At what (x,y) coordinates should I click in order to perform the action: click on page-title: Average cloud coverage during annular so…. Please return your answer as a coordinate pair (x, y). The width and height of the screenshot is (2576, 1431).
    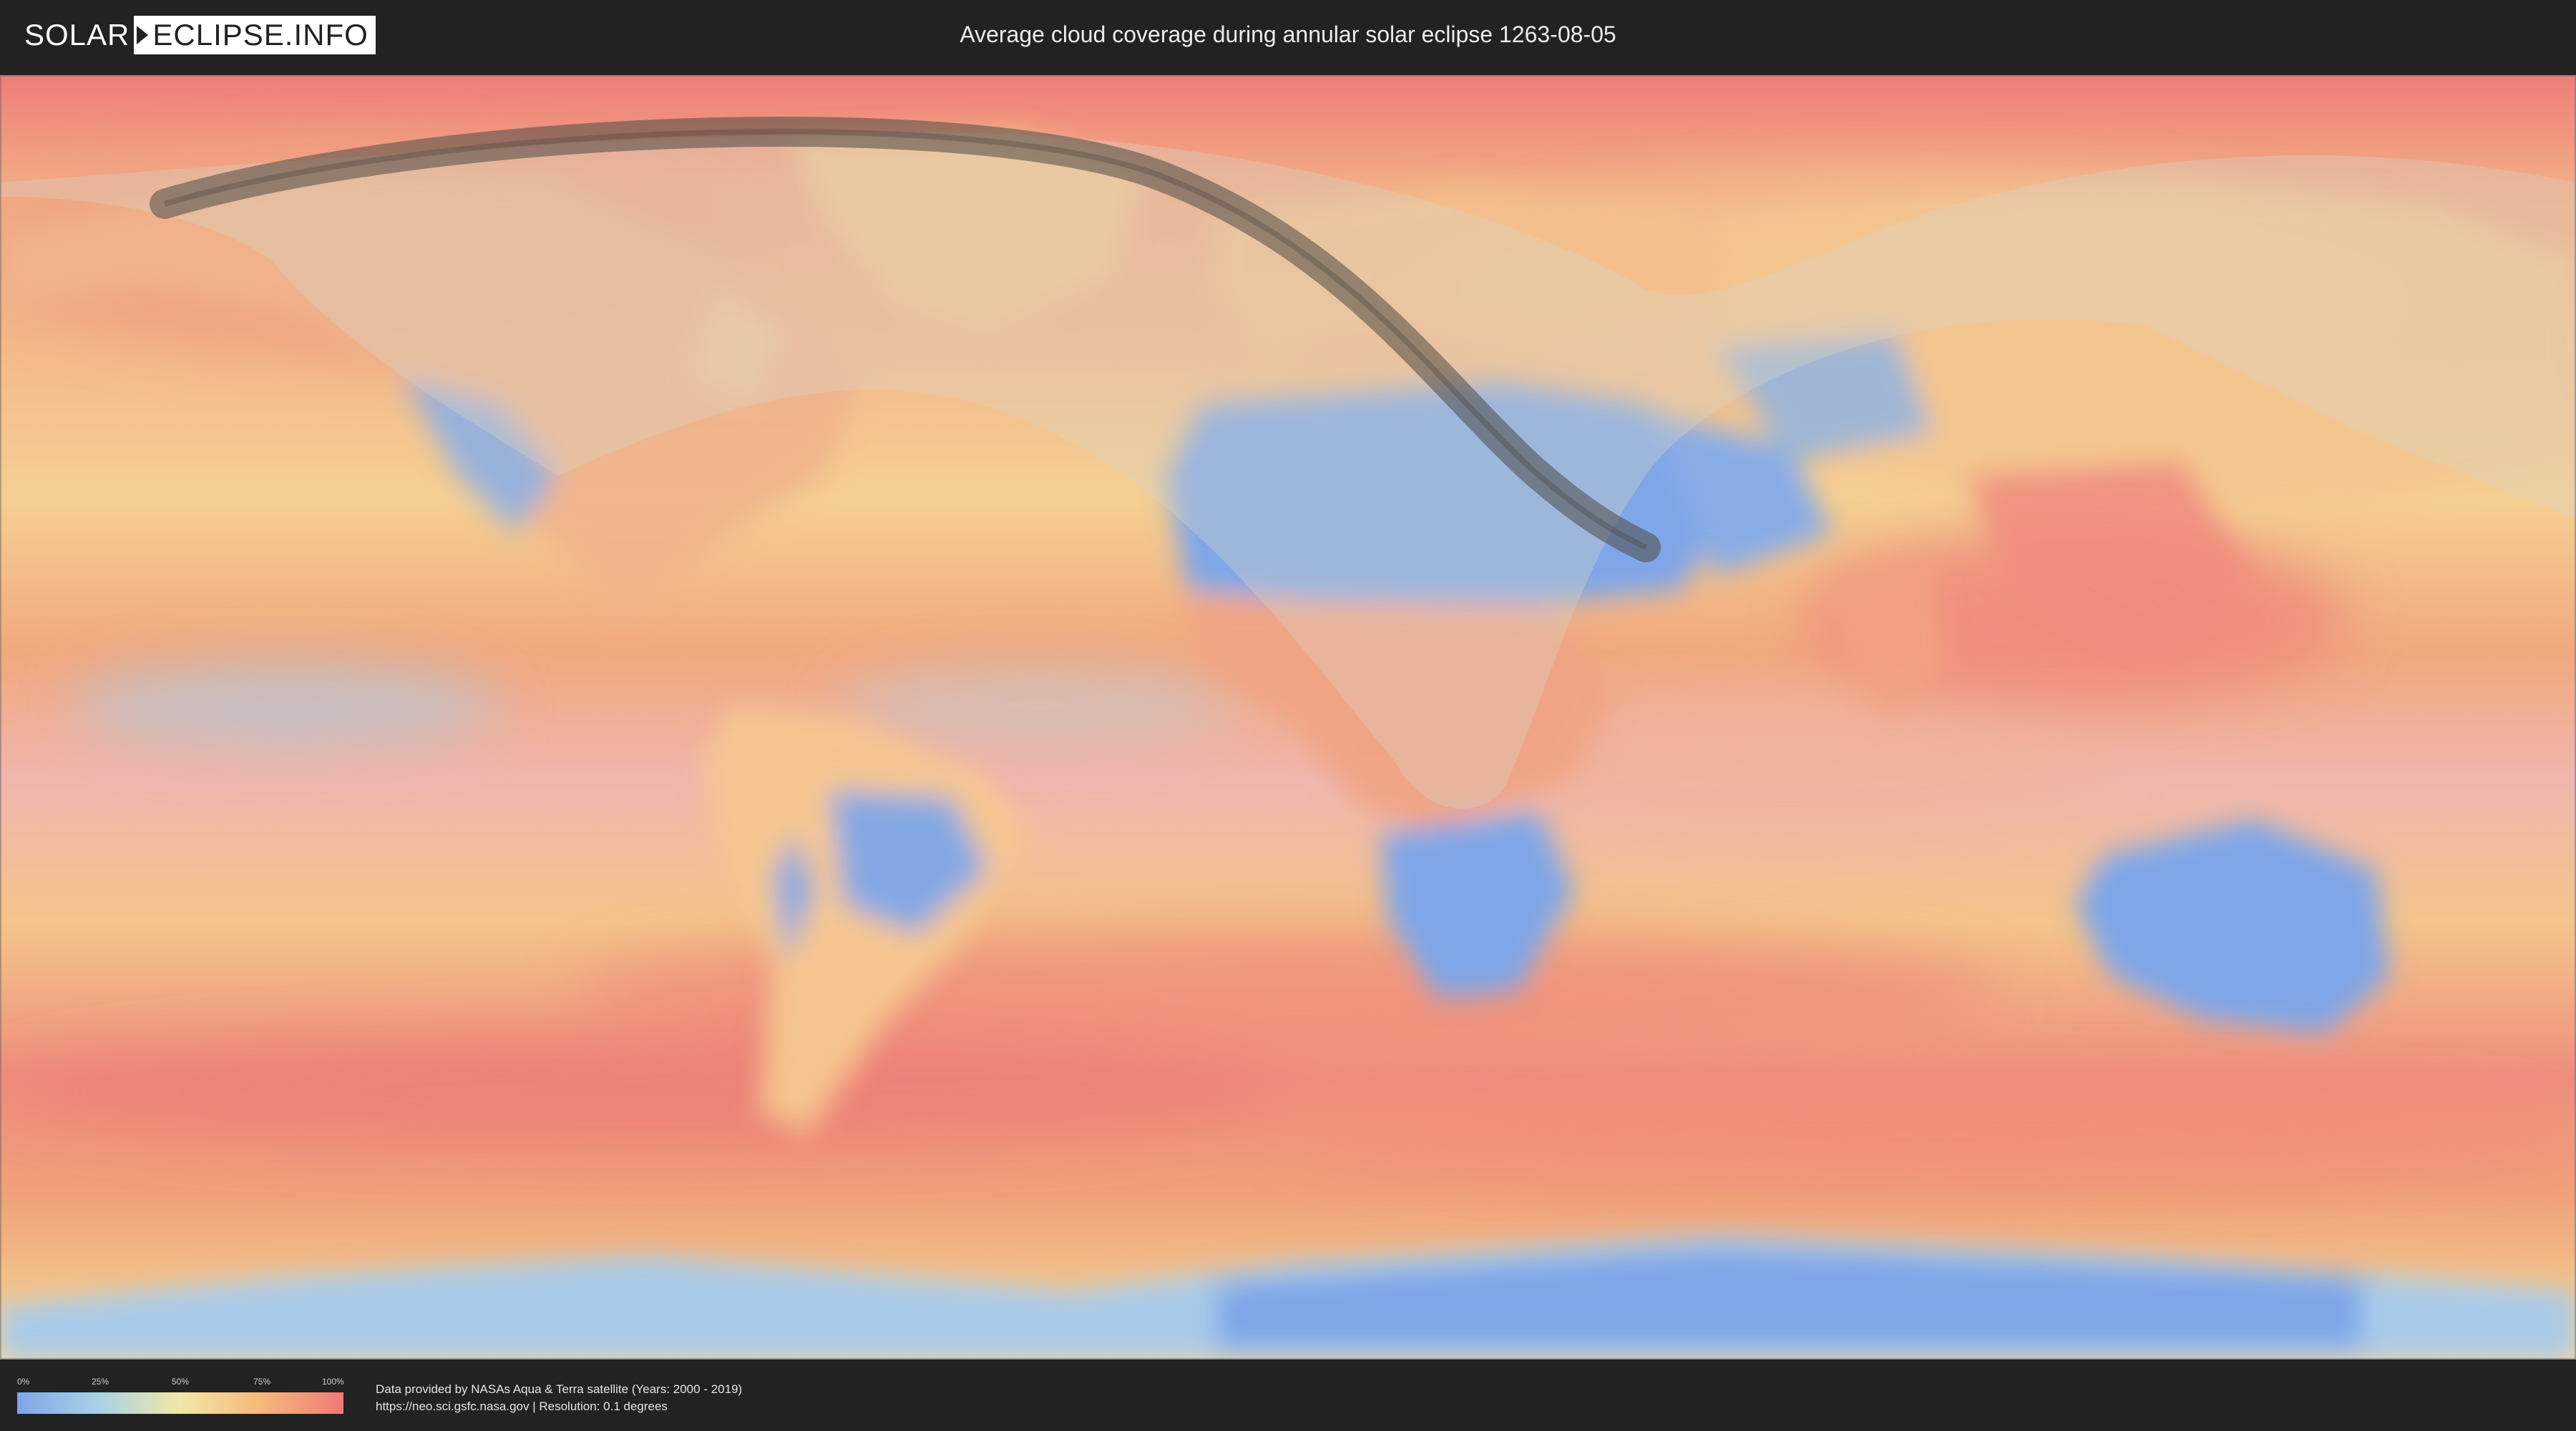
    Looking at the image, I should click on (1288, 34).